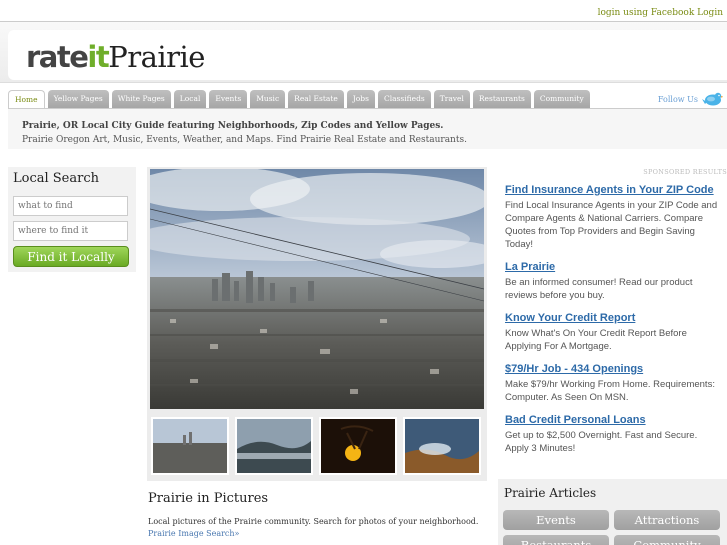 Image resolution: width=727 pixels, height=545 pixels. I want to click on tab-local: Local, so click(190, 99).